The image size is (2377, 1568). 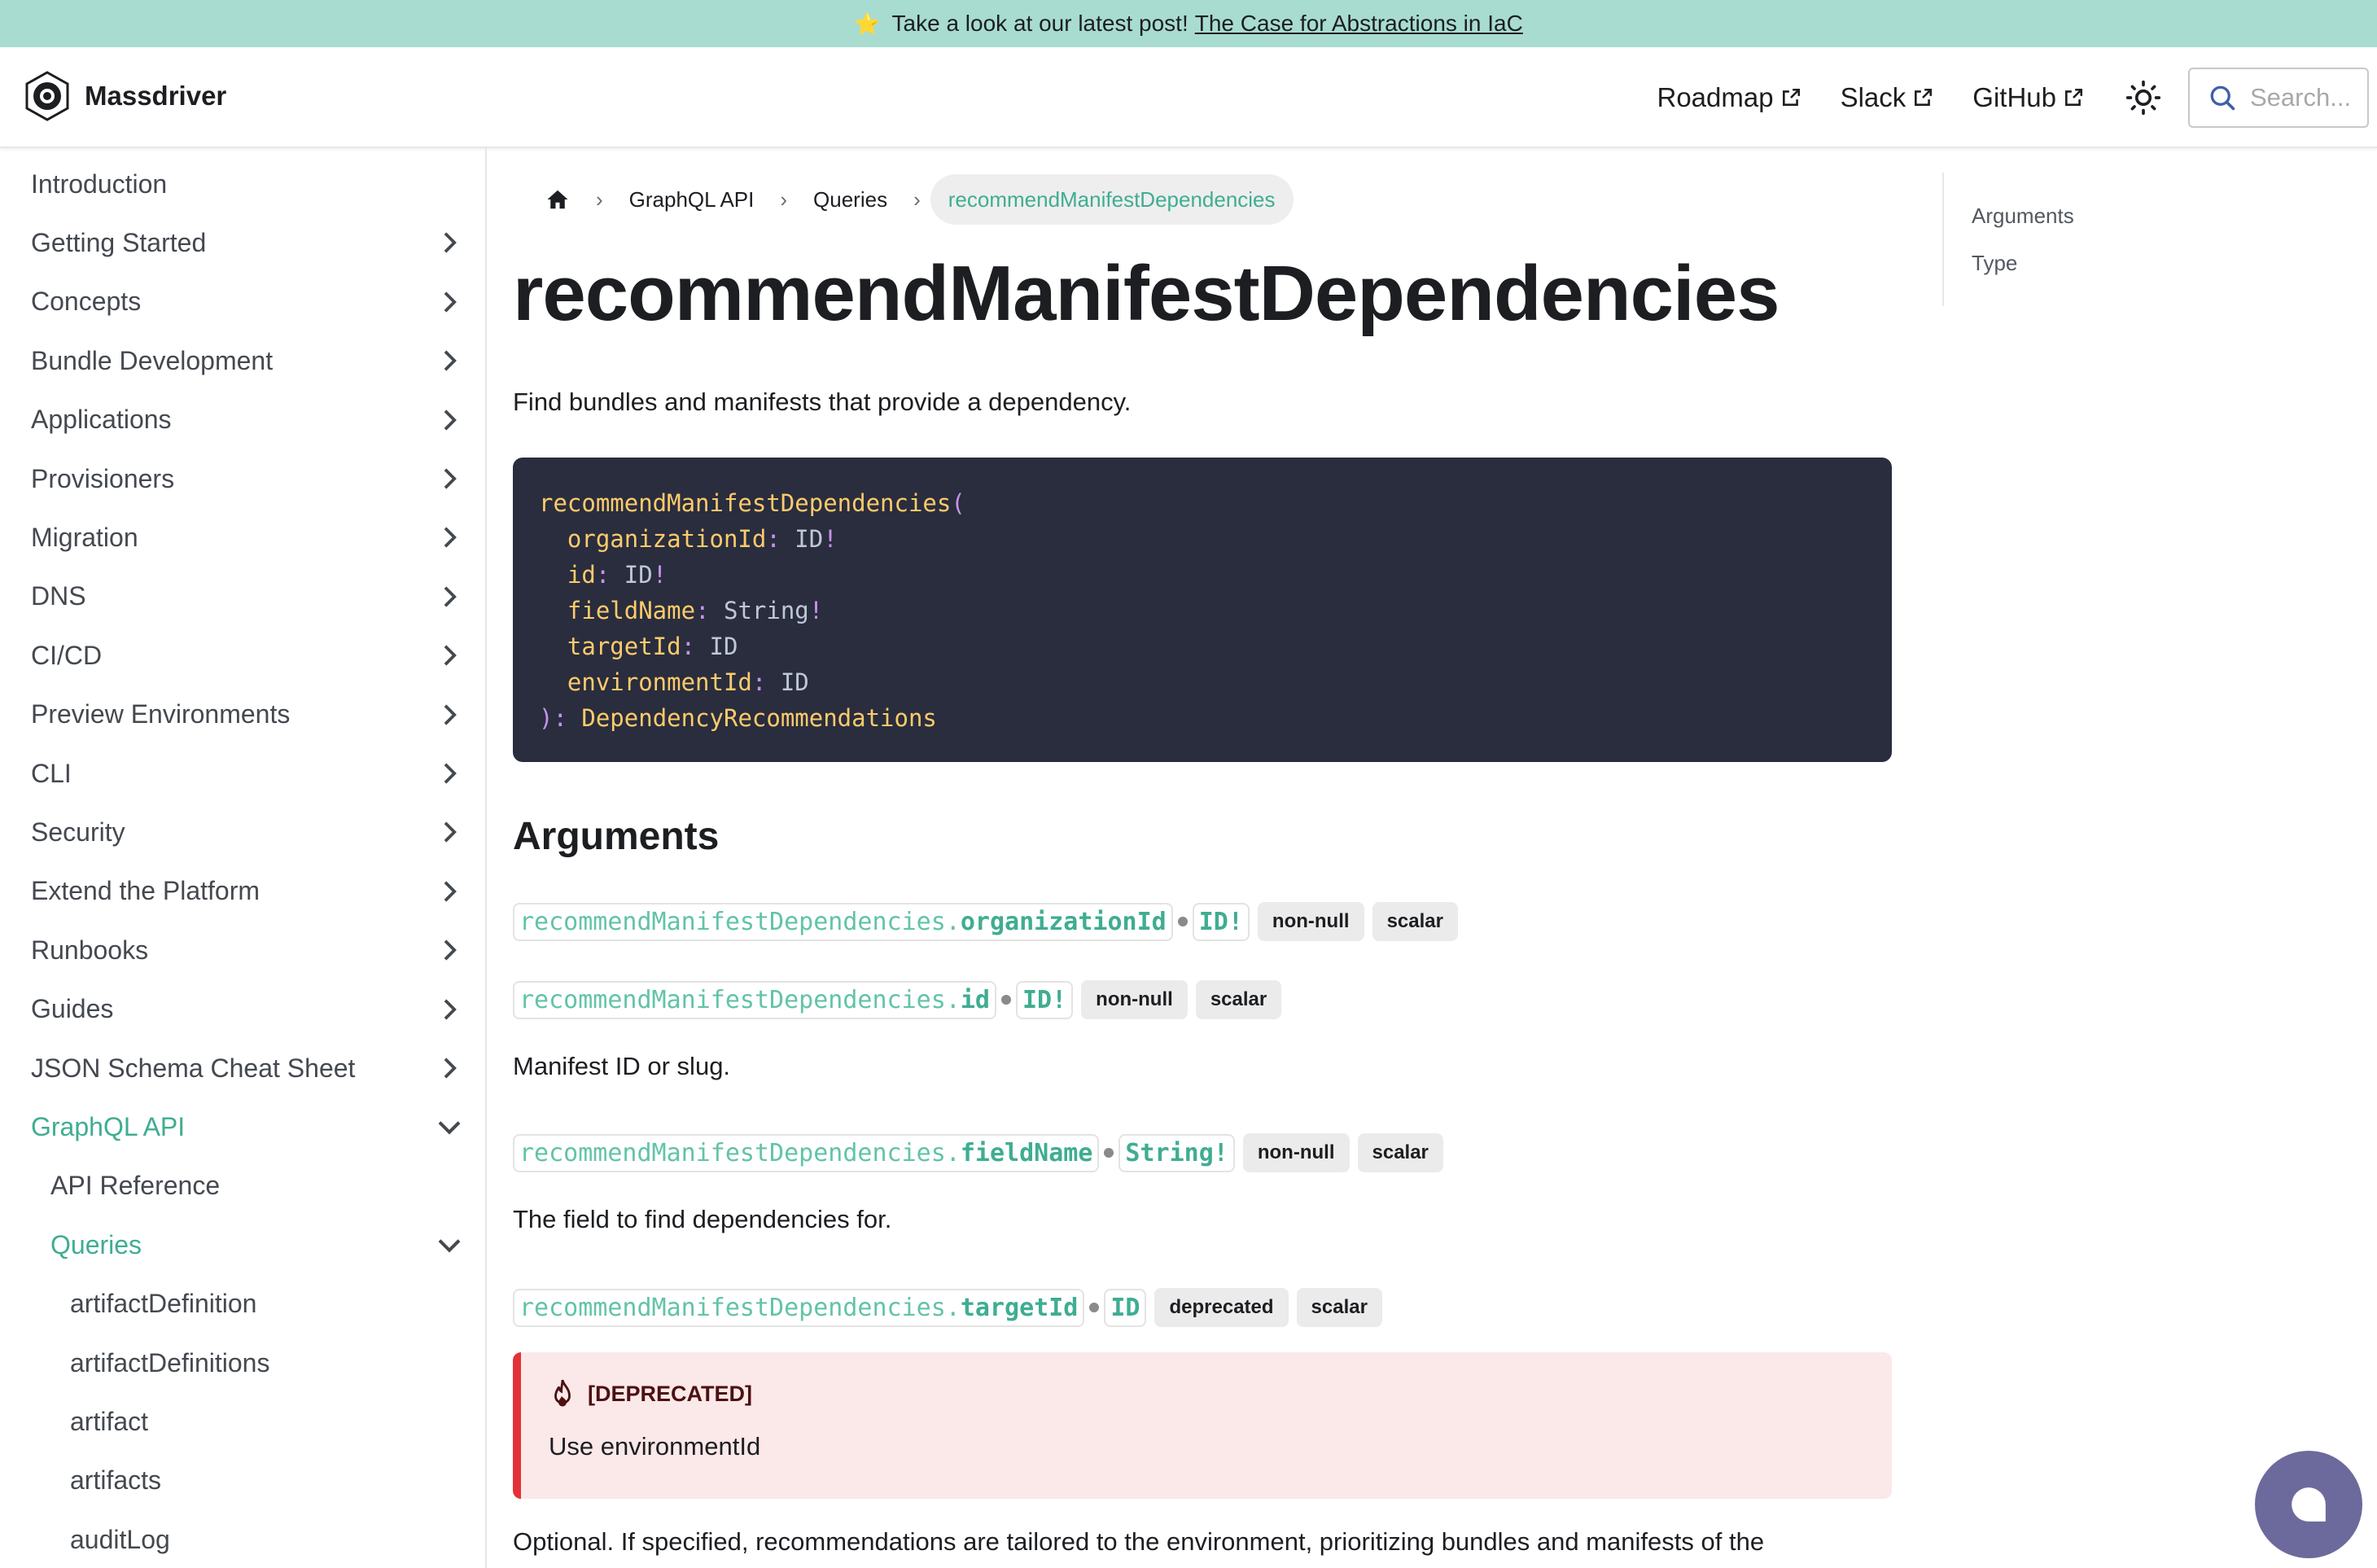 What do you see at coordinates (1005, 1000) in the screenshot?
I see `separator-dot` at bounding box center [1005, 1000].